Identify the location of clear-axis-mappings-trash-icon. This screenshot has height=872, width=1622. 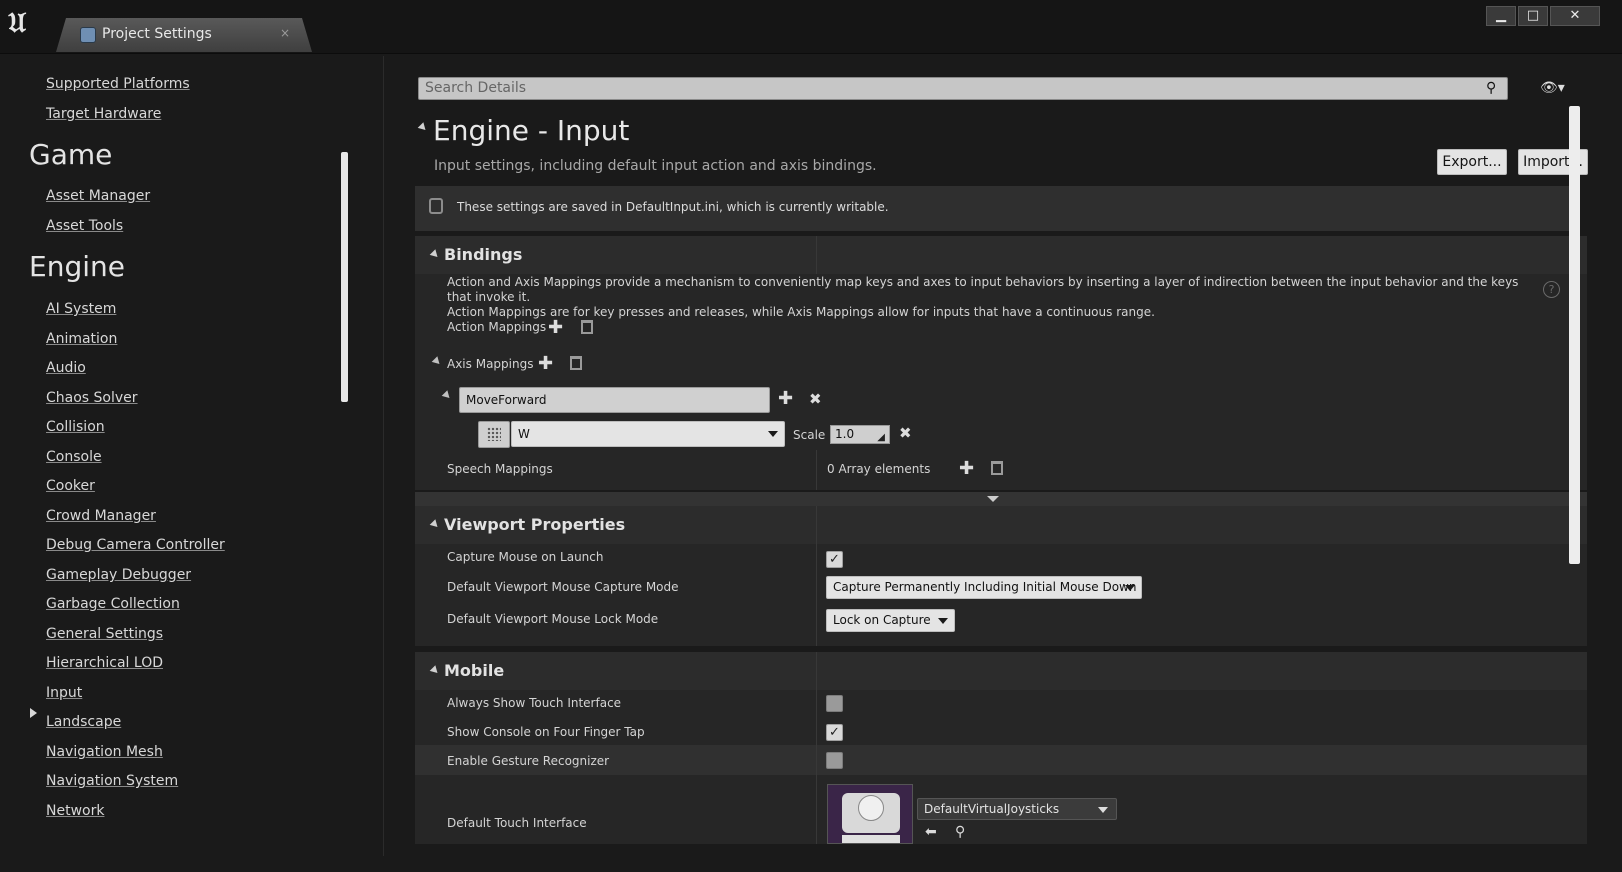
(576, 363).